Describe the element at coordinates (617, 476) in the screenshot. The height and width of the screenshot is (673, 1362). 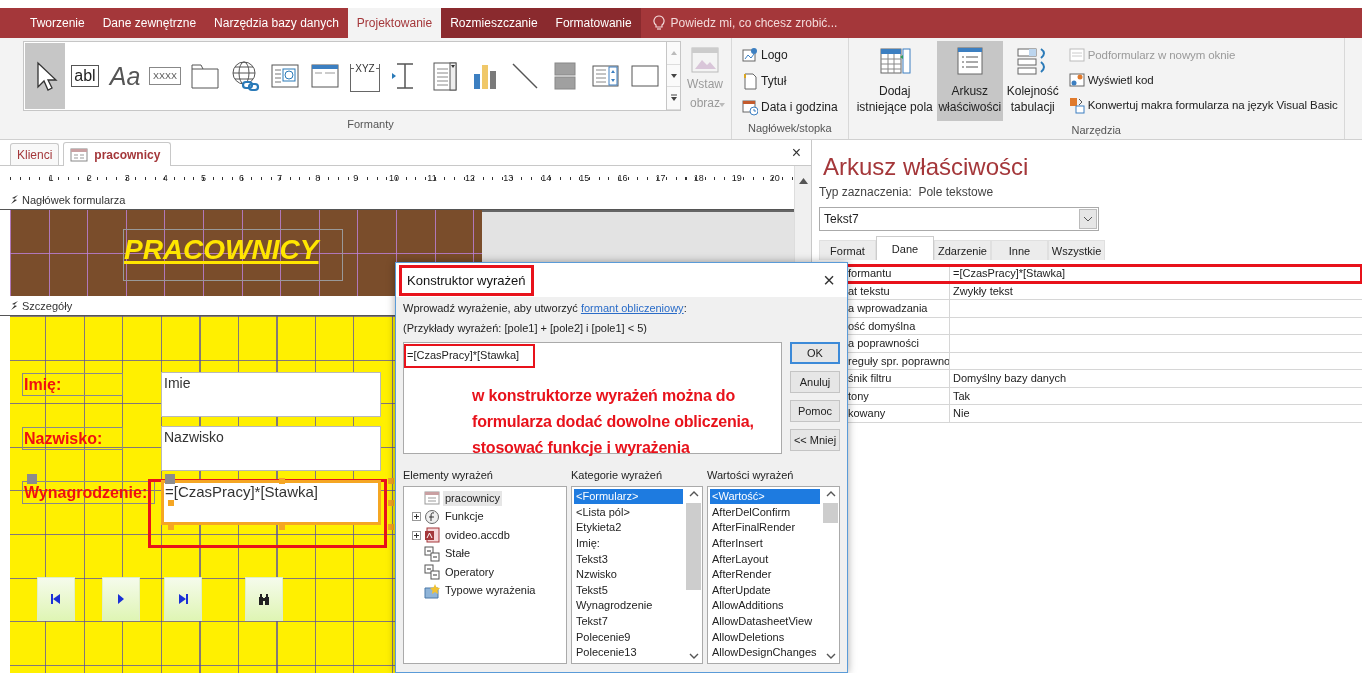
I see `list-heading: Kategorie wyrażeń` at that location.